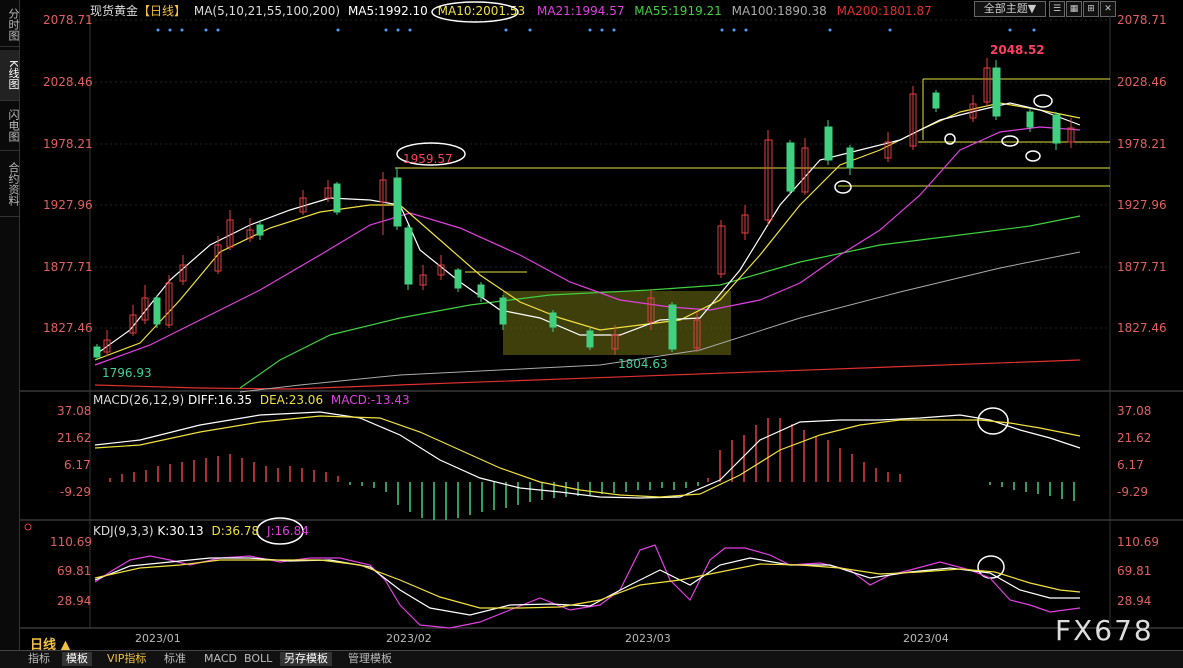  I want to click on tab-boll: BOLL, so click(258, 659).